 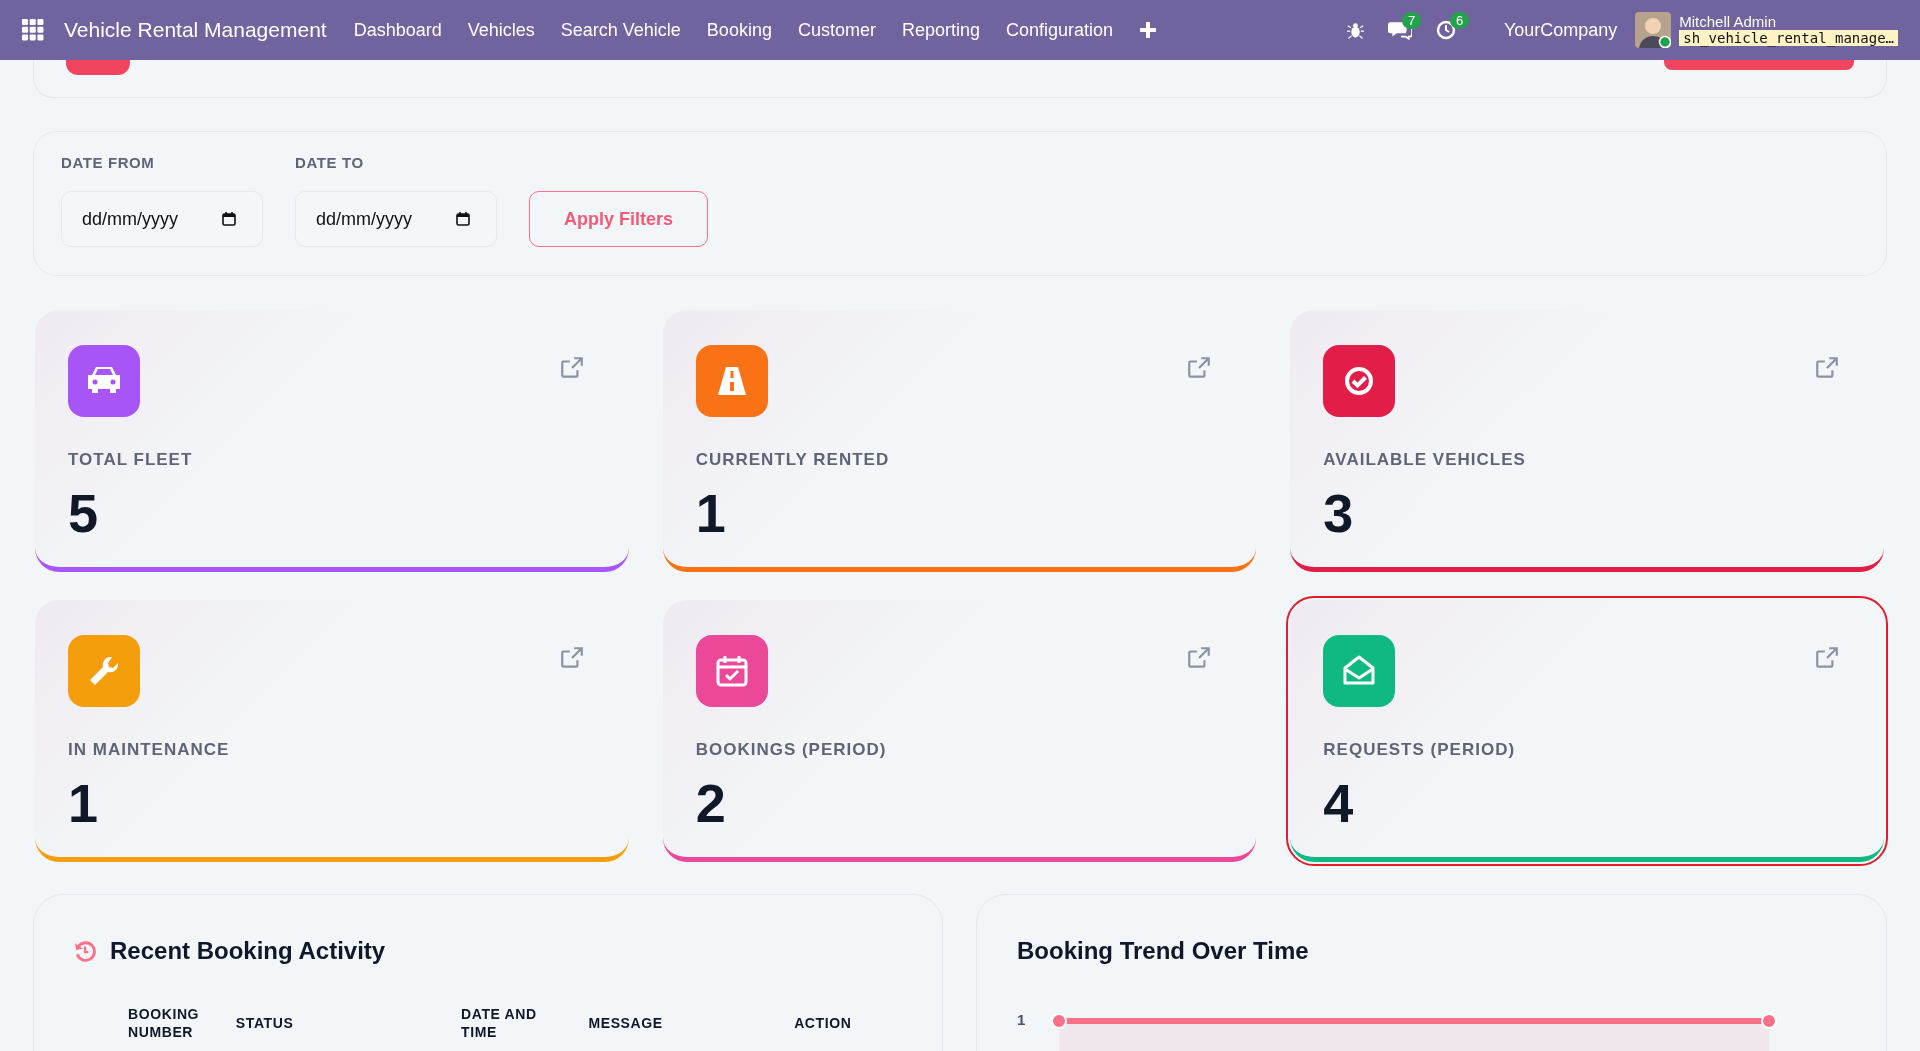 What do you see at coordinates (1445, 30) in the screenshot?
I see `clock-icon` at bounding box center [1445, 30].